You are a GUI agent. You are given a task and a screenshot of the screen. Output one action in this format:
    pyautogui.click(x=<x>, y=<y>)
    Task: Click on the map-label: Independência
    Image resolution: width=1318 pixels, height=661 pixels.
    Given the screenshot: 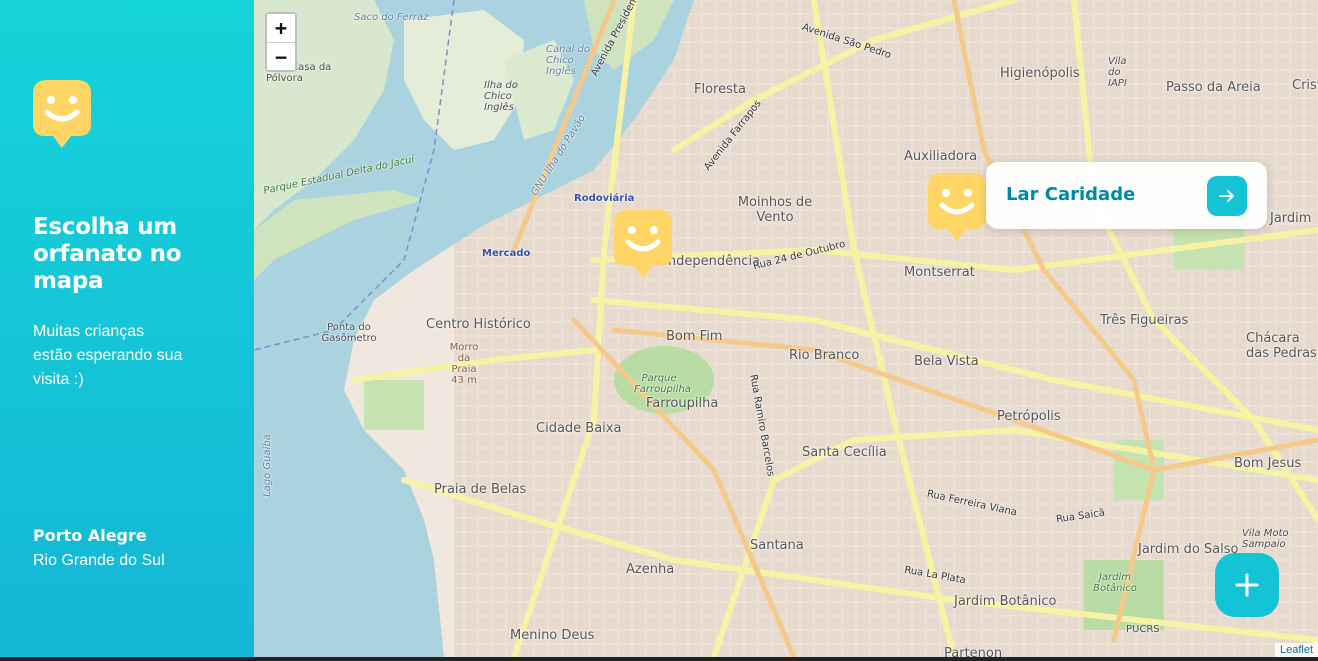 What is the action you would take?
    pyautogui.click(x=712, y=261)
    